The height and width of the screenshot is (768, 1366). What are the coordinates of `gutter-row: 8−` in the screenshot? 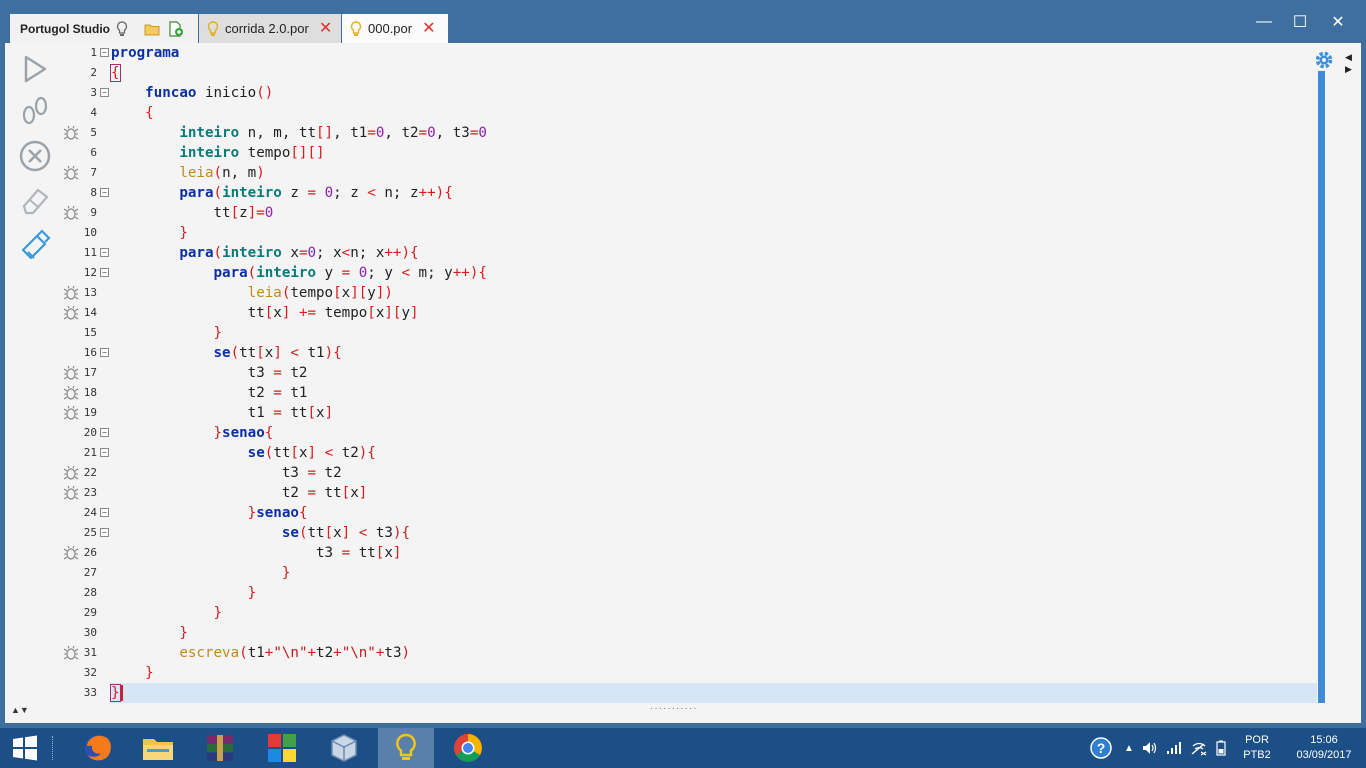 It's located at (87, 193).